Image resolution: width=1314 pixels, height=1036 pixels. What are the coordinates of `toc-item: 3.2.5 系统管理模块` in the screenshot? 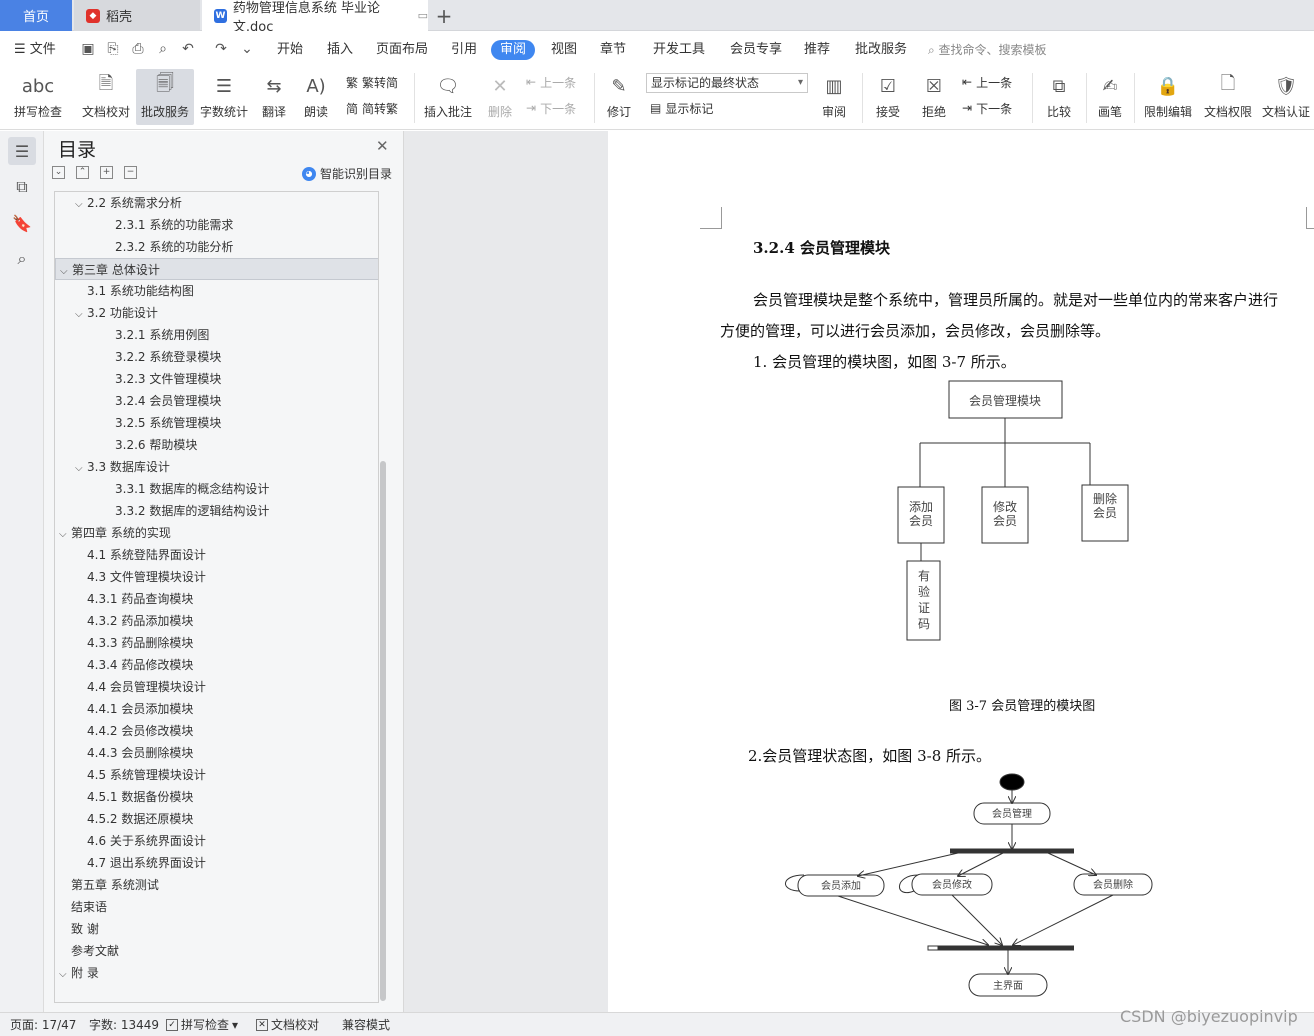 It's located at (216, 423).